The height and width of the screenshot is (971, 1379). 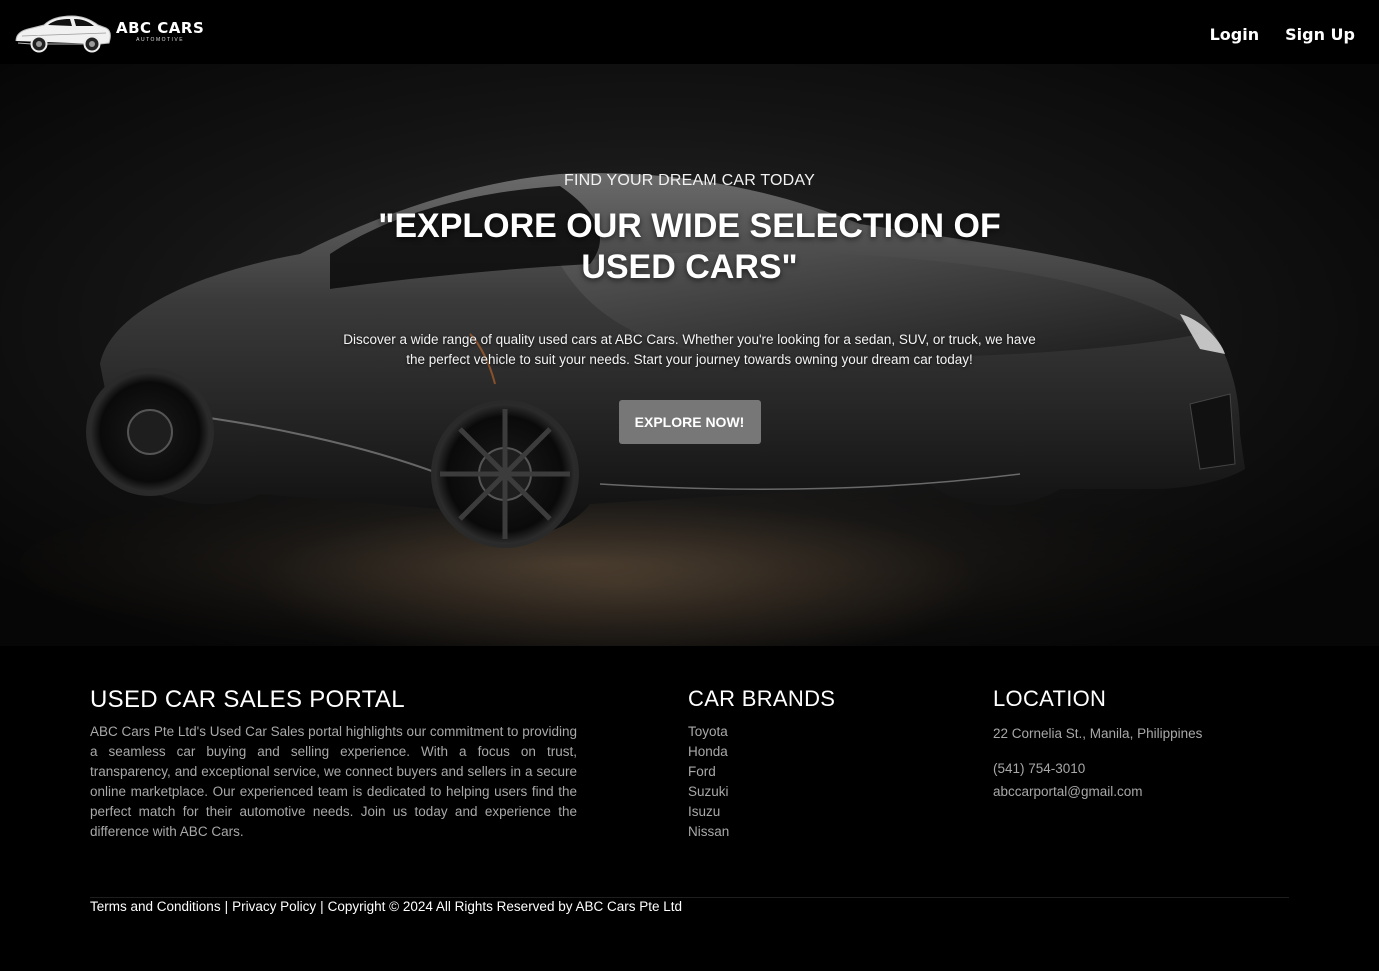 What do you see at coordinates (1235, 34) in the screenshot?
I see `login-link: Login` at bounding box center [1235, 34].